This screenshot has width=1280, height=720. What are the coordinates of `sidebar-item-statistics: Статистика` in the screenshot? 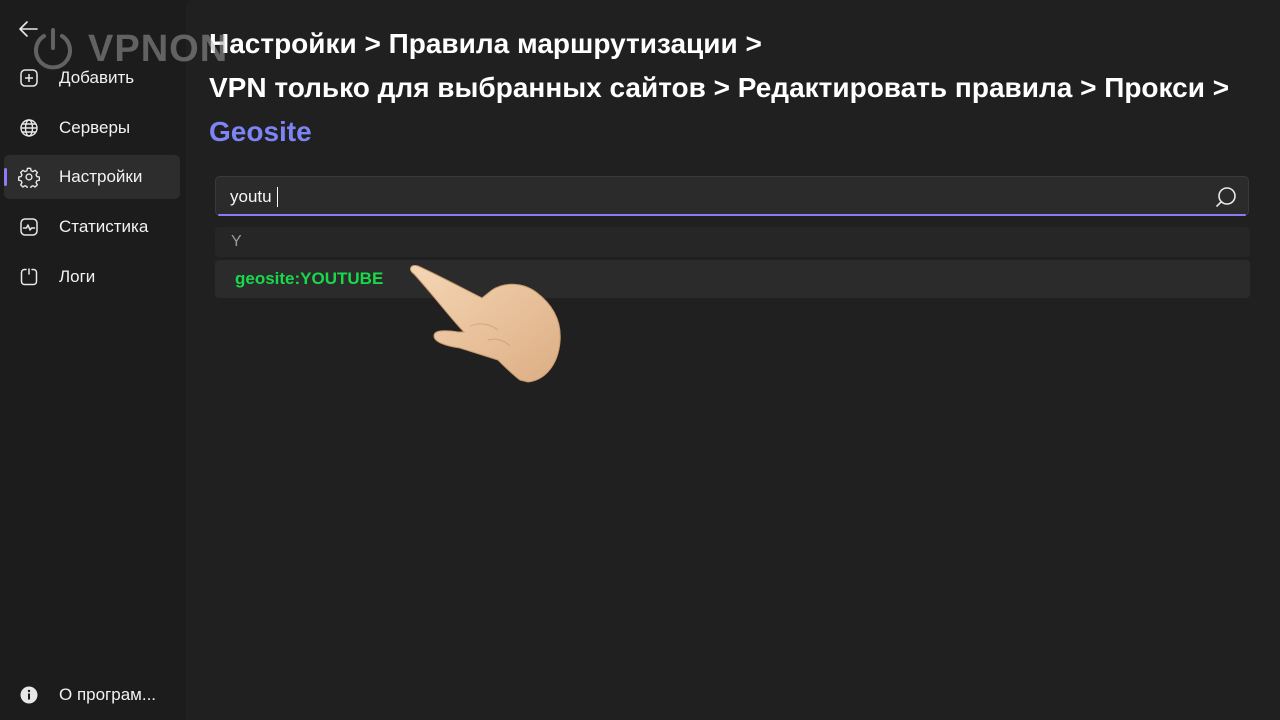 It's located at (92, 227).